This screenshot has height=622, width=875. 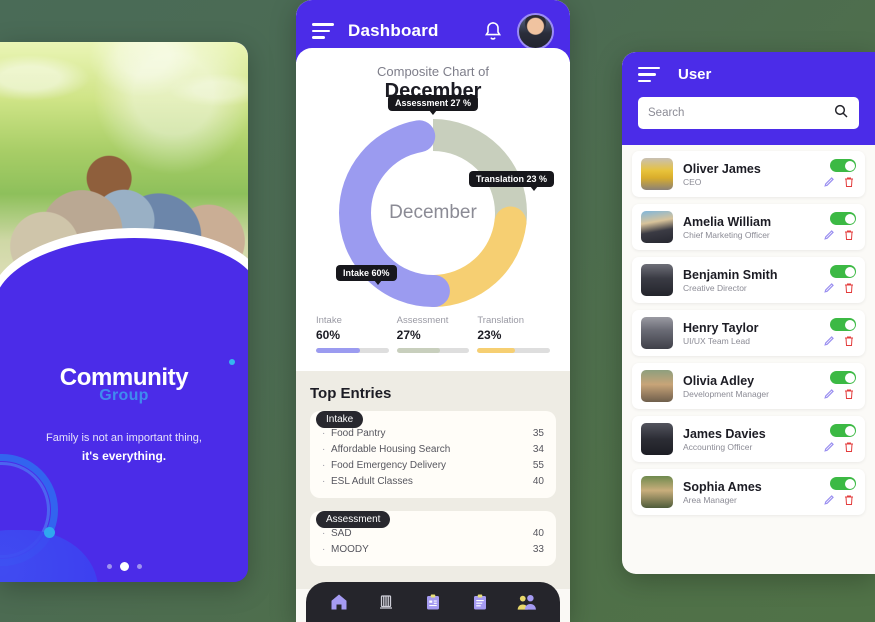 What do you see at coordinates (433, 71) in the screenshot?
I see `chart-subtitle: Composite Chart of` at bounding box center [433, 71].